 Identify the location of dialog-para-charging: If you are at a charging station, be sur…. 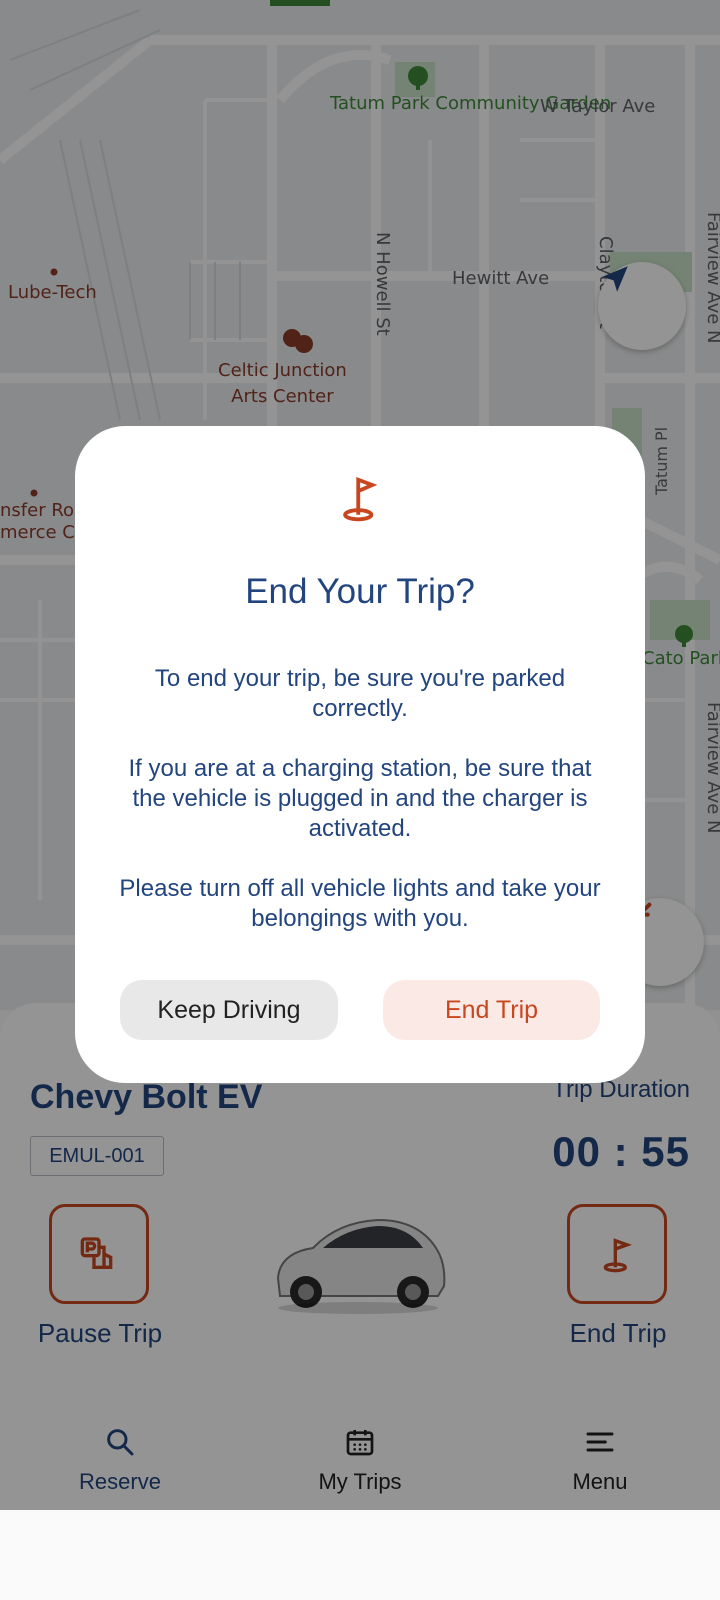
(360, 798).